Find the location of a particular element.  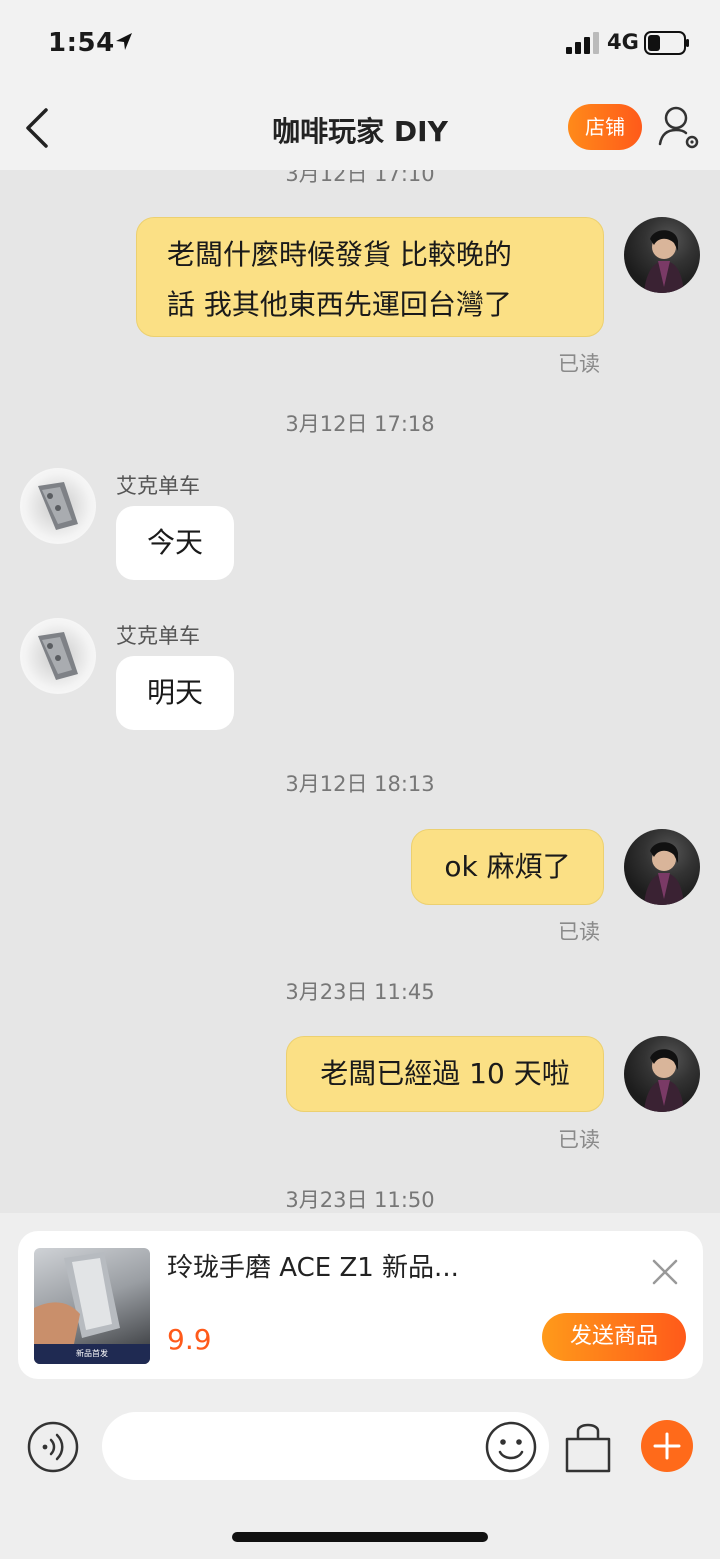

message-bubble-other: 今天 is located at coordinates (175, 543).